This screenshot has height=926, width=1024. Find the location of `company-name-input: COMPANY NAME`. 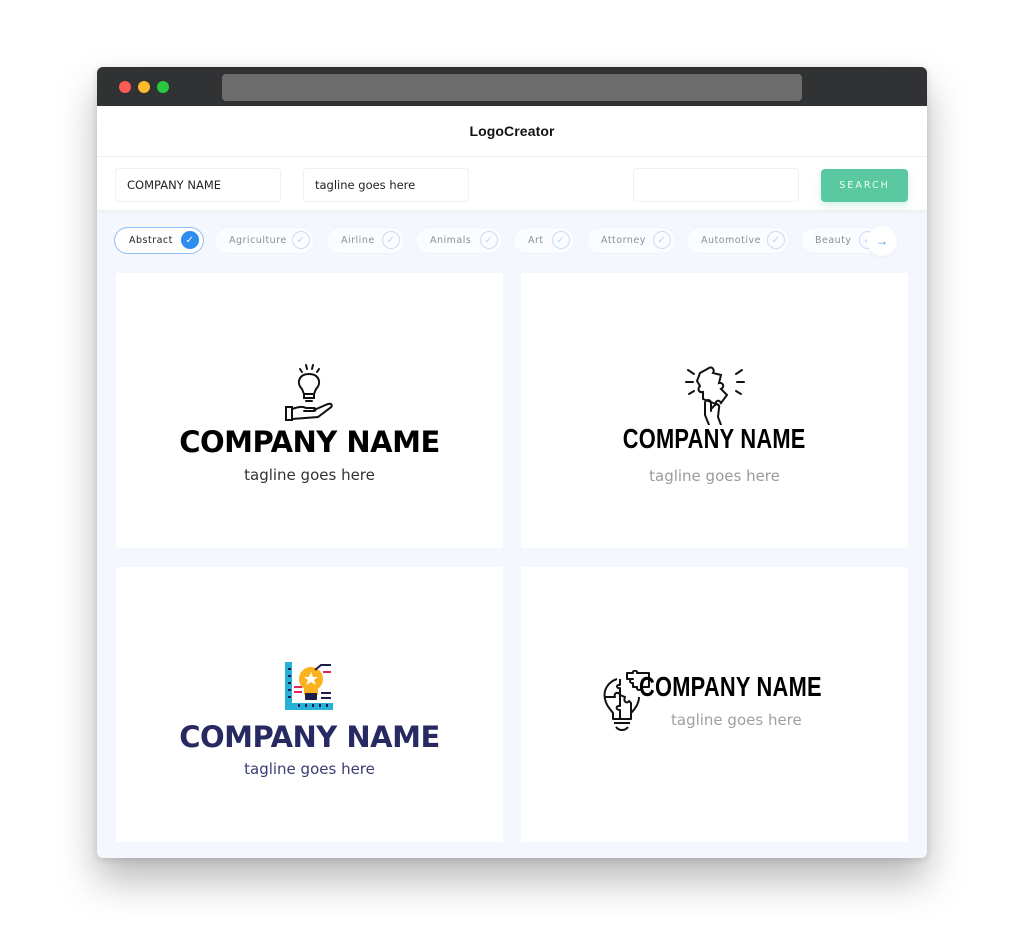

company-name-input: COMPANY NAME is located at coordinates (198, 185).